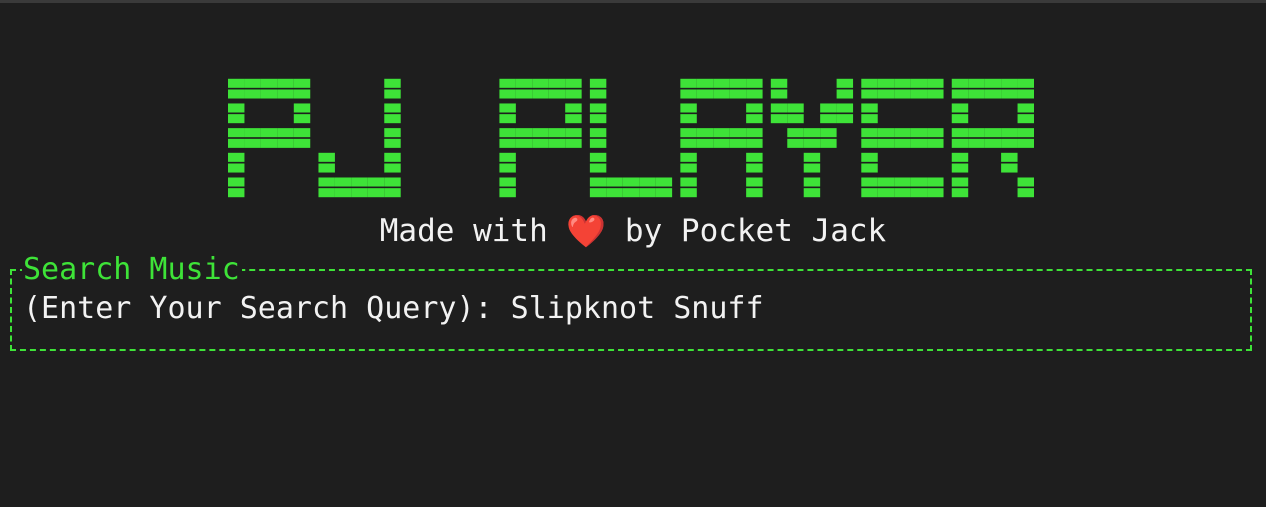 The image size is (1266, 507). Describe the element at coordinates (746, 231) in the screenshot. I see `tagline-suffix: by Pocket Jack` at that location.